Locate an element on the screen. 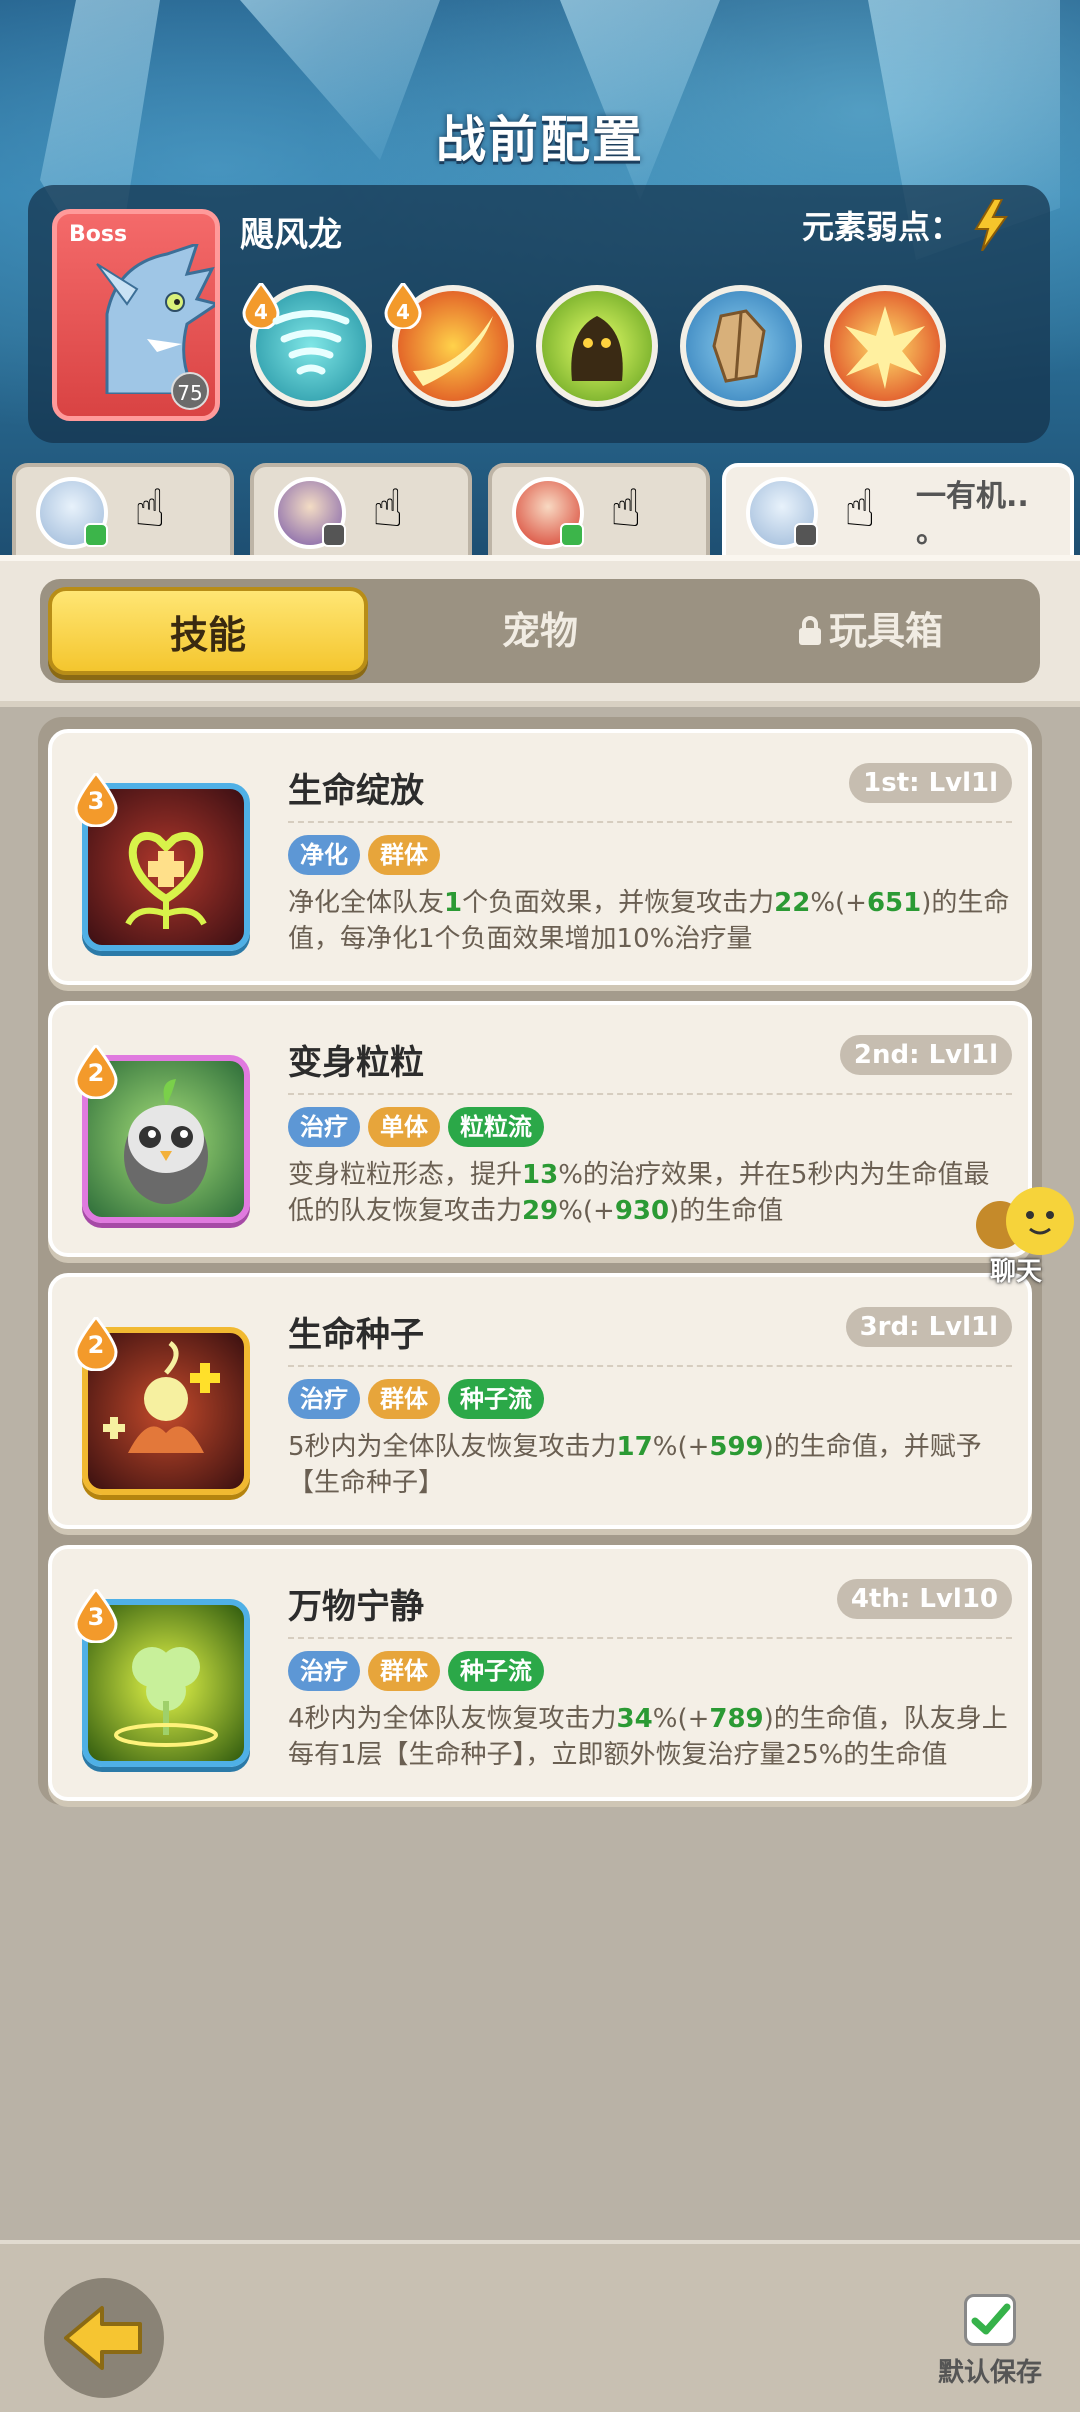 The height and width of the screenshot is (2412, 1080). skill-name: 生命绽放 is located at coordinates (356, 791).